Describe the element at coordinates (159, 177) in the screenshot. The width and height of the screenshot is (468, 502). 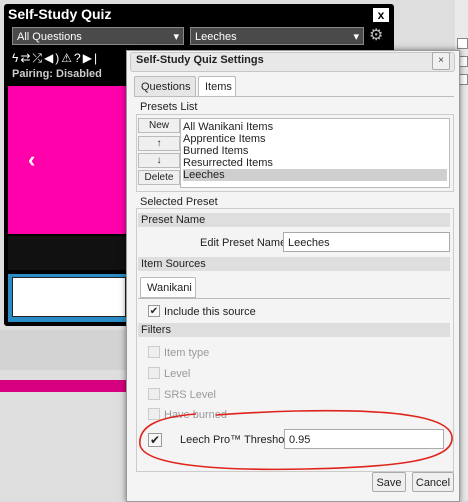
I see `delete-preset-button: Delete` at that location.